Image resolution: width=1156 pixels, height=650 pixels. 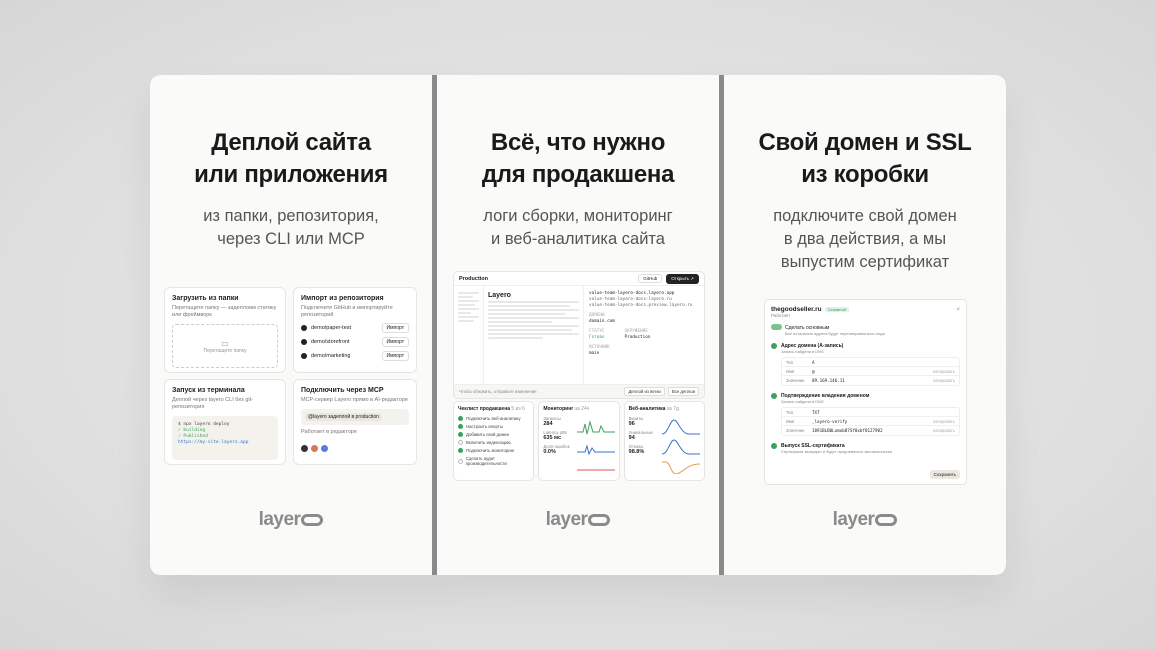 I want to click on app-name: Layero, so click(x=499, y=295).